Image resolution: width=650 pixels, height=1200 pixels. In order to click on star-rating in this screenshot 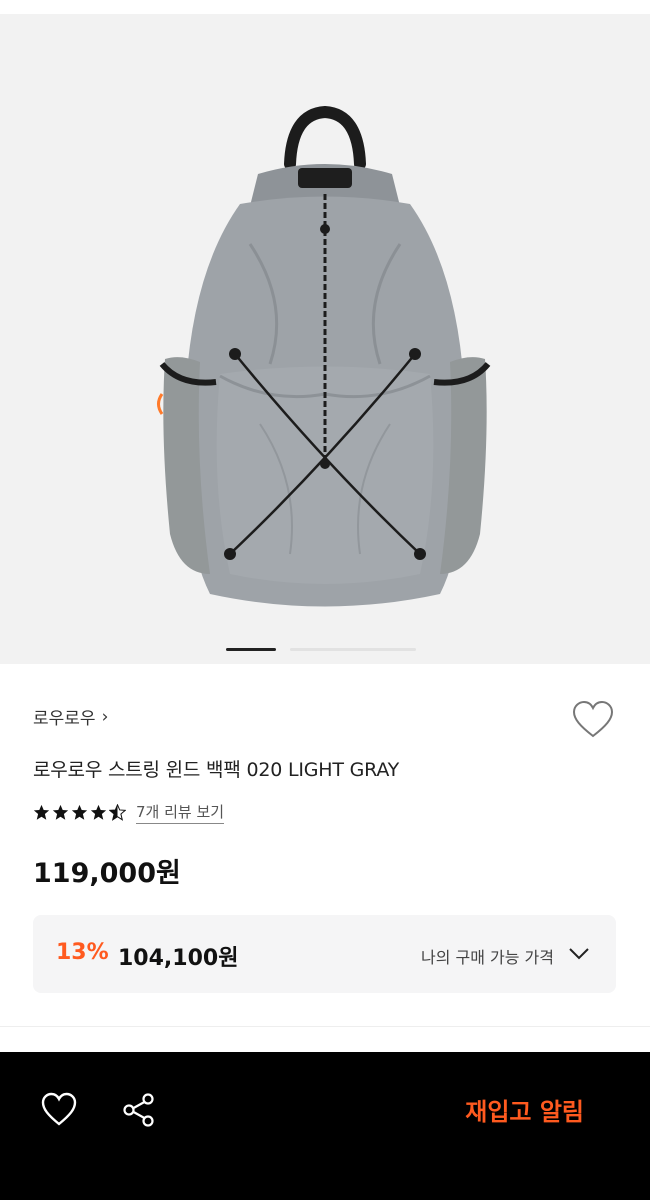, I will do `click(79, 812)`.